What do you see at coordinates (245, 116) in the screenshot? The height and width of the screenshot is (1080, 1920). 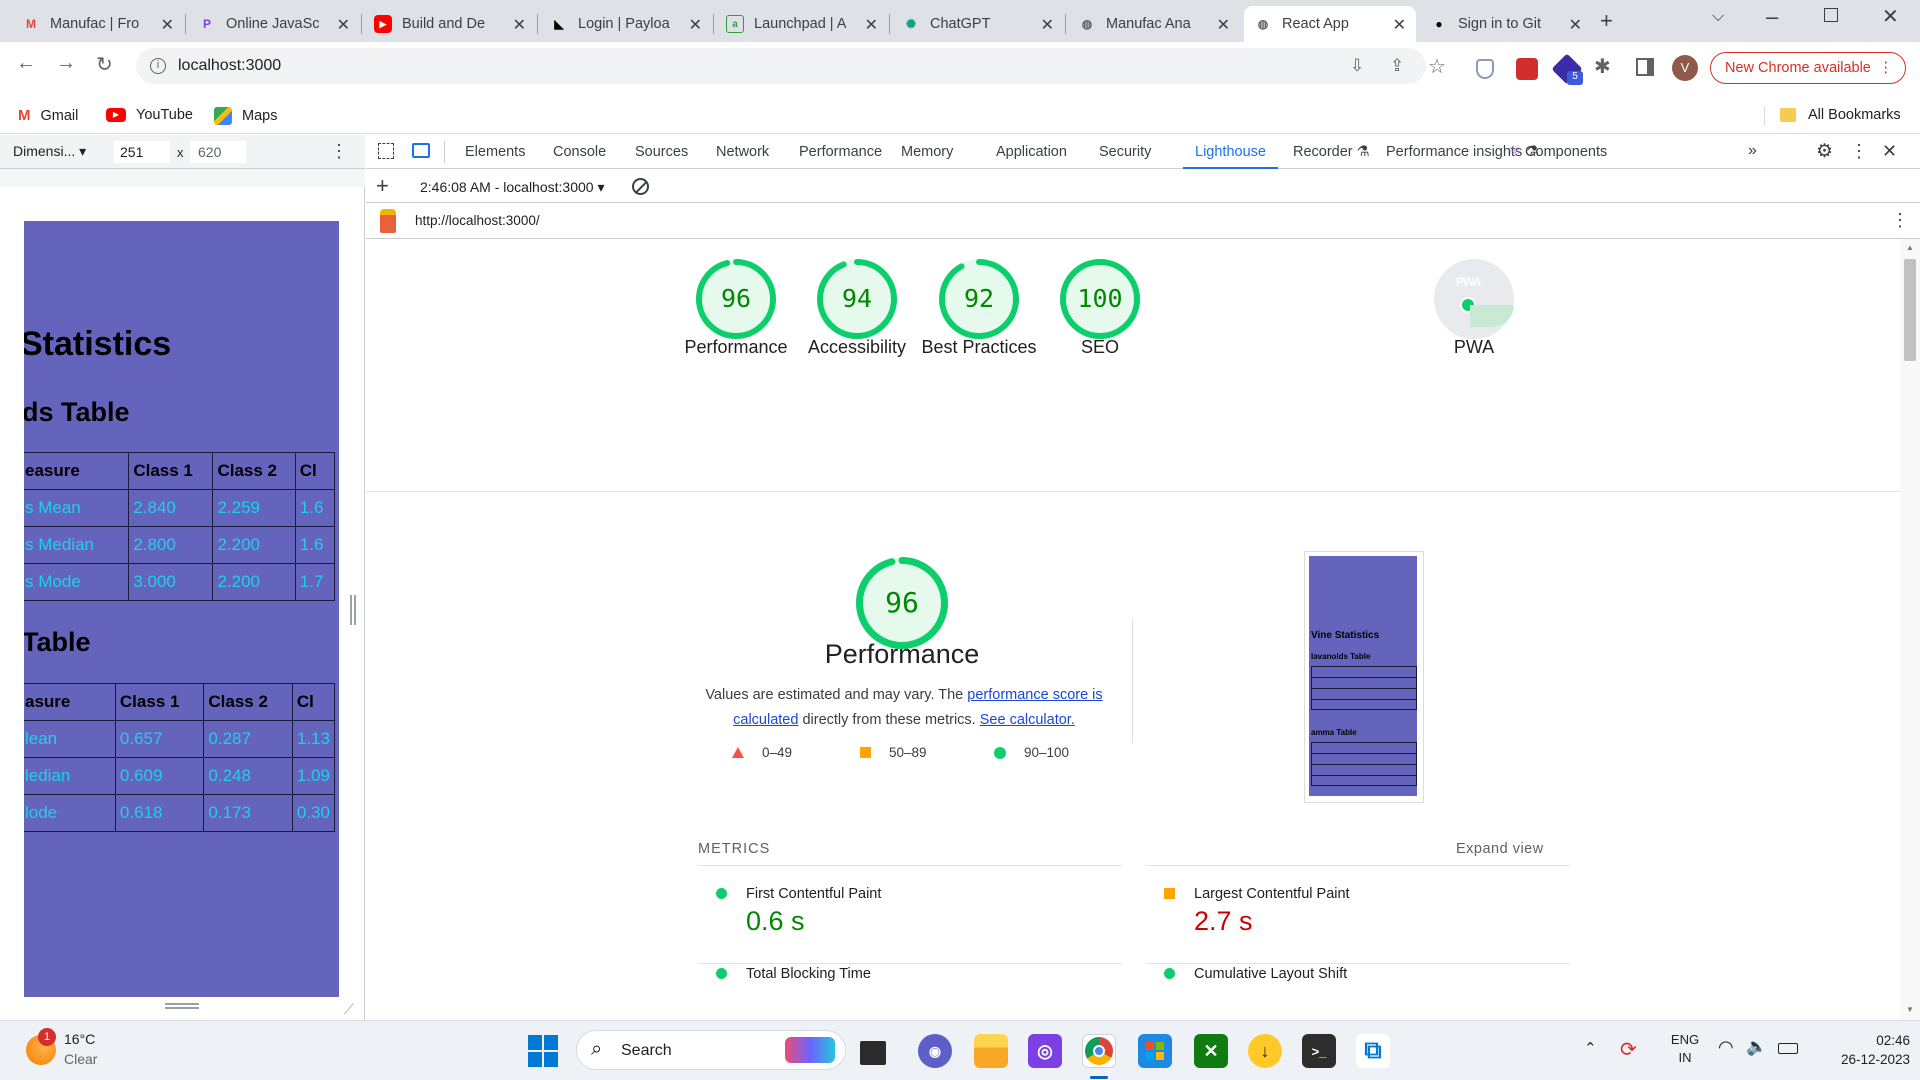 I see `bookmark-maps: Maps` at bounding box center [245, 116].